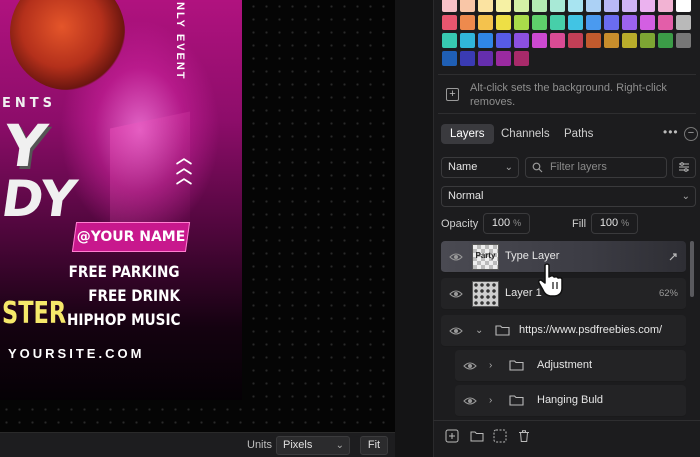 The image size is (700, 457). I want to click on trash-icon, so click(524, 436).